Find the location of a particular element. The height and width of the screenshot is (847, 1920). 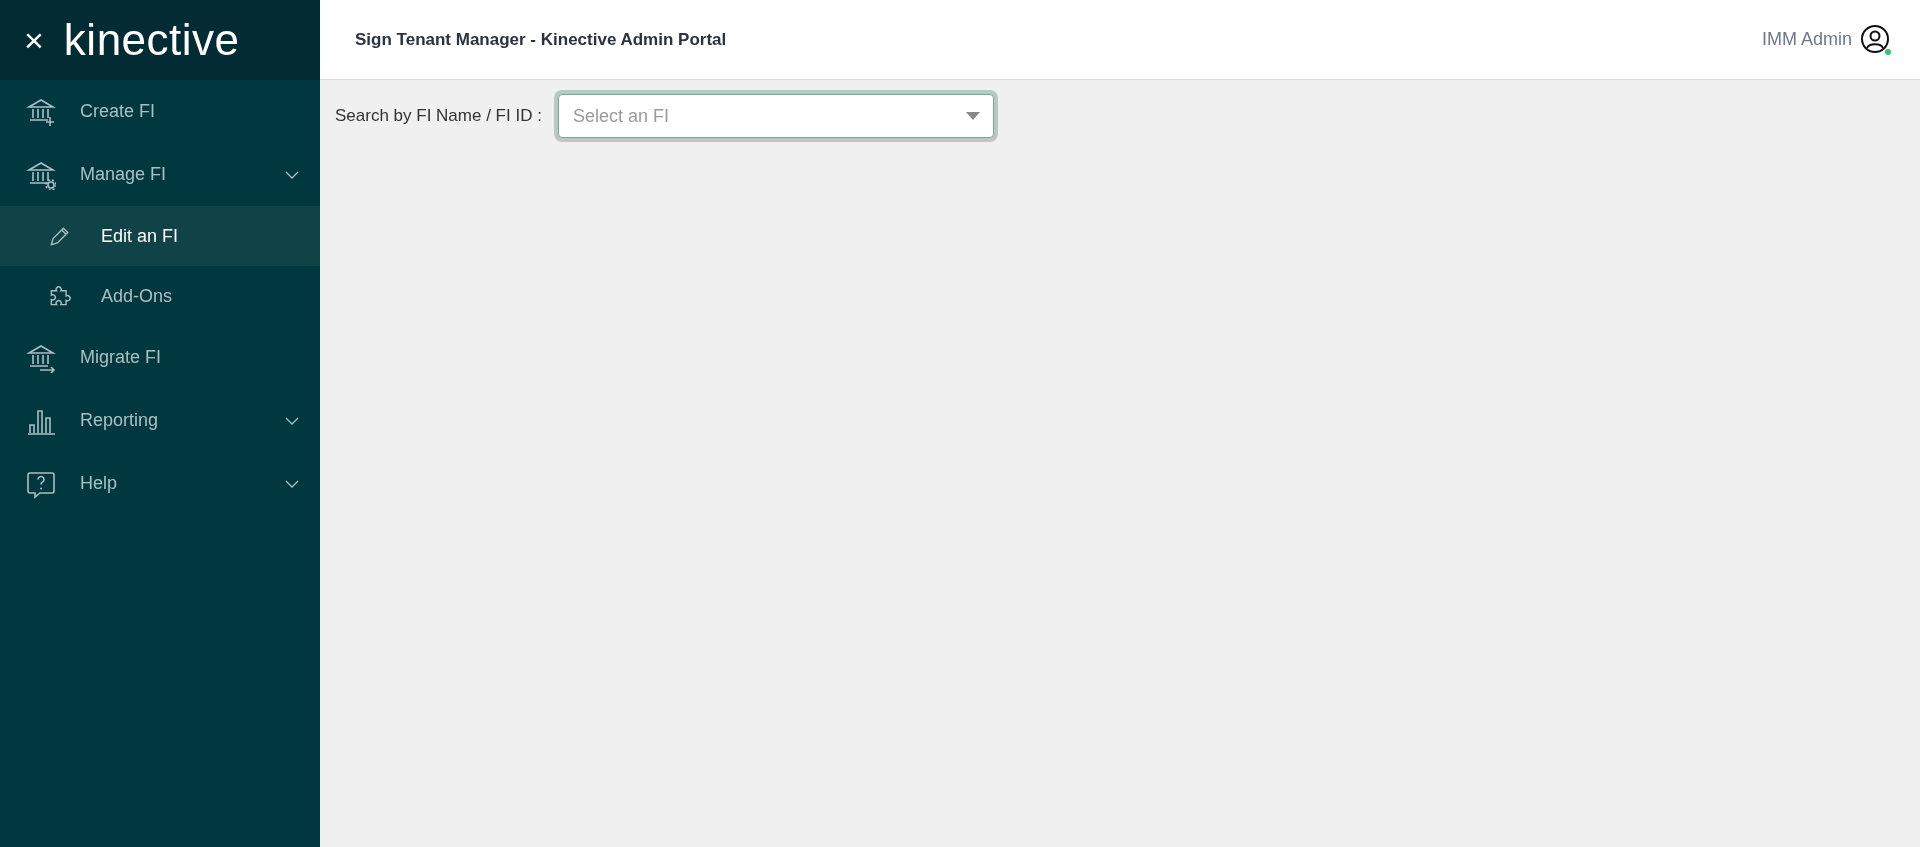

user-name: IMM Admin is located at coordinates (1806, 39).